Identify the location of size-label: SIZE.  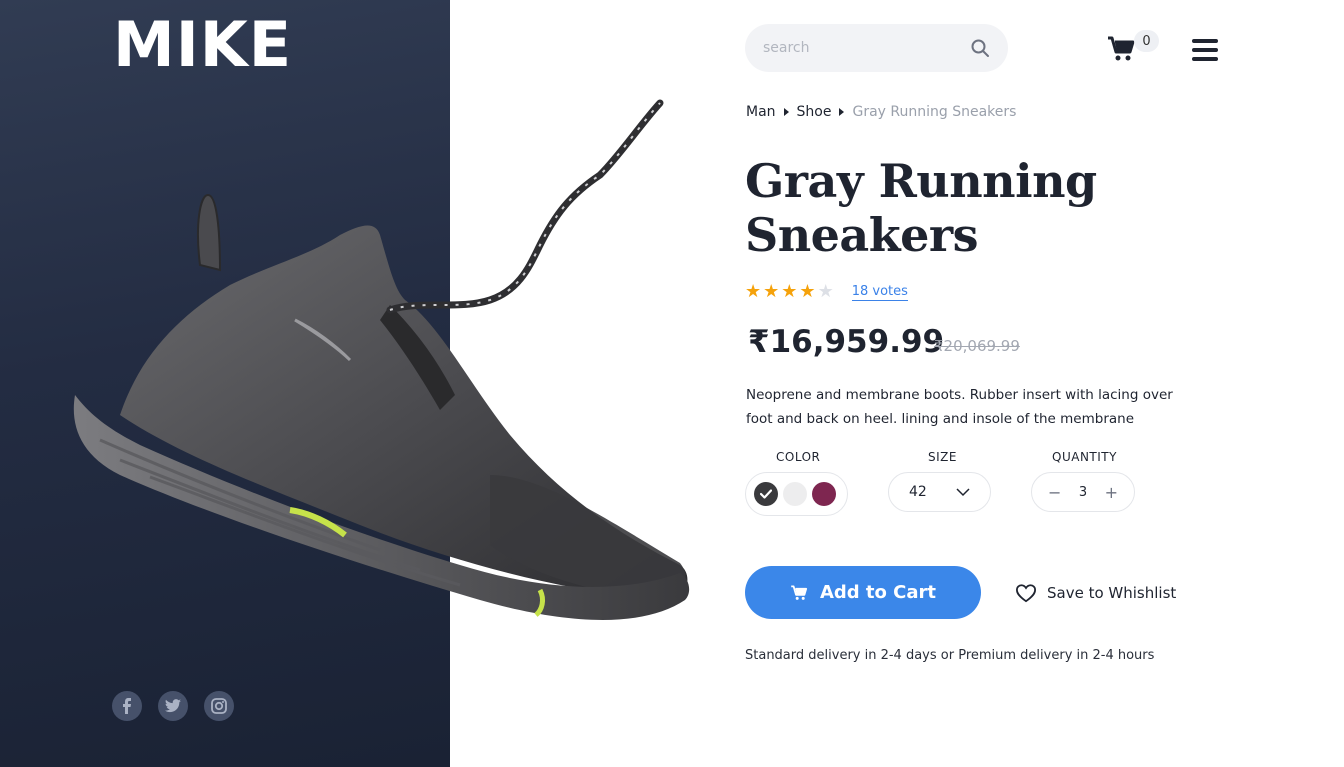
(942, 457).